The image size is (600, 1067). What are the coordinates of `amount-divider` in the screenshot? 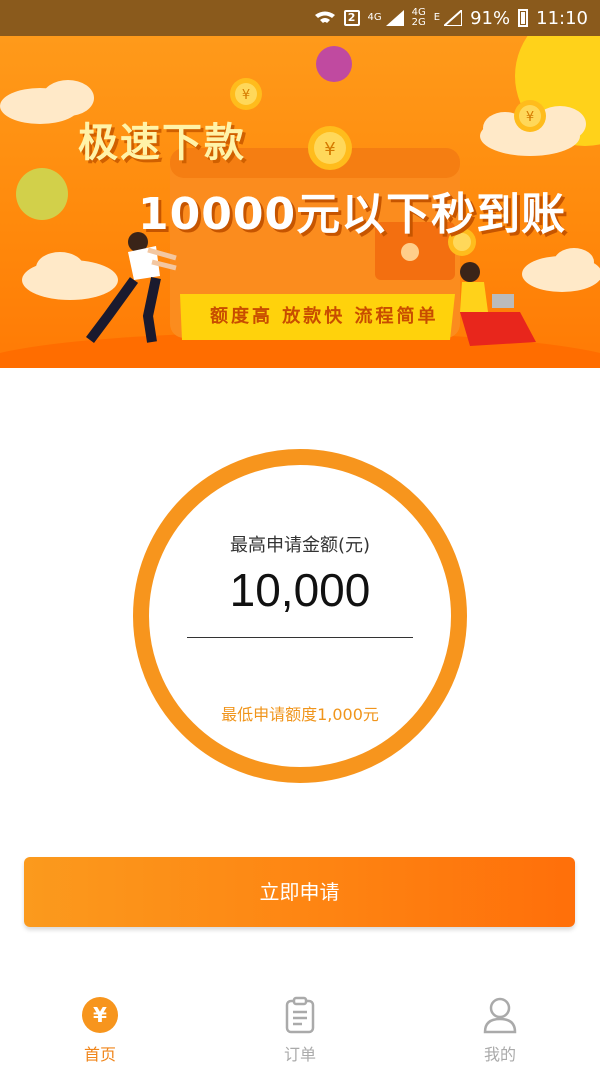 It's located at (300, 637).